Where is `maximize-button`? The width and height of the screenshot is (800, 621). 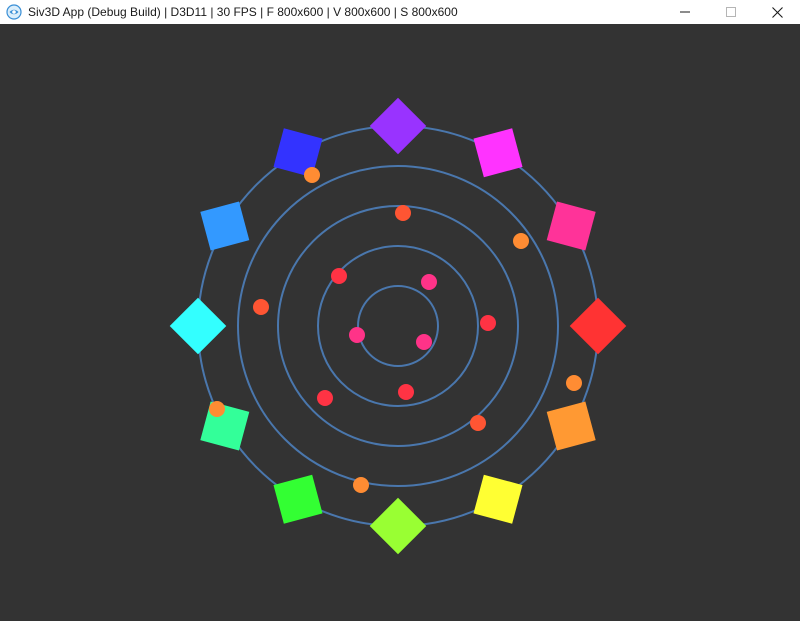 maximize-button is located at coordinates (731, 12).